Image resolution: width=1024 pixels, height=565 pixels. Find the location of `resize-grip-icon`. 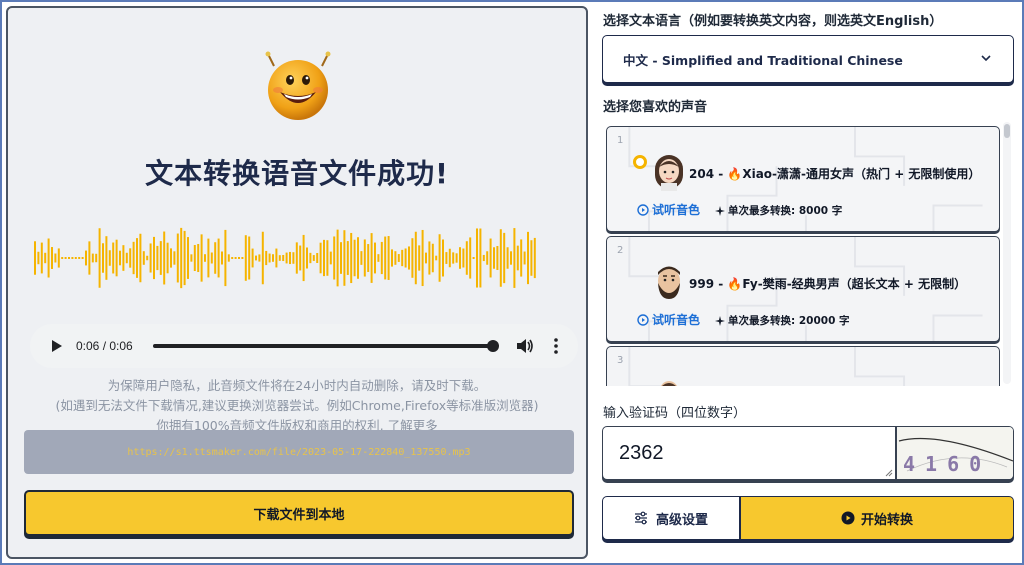

resize-grip-icon is located at coordinates (889, 473).